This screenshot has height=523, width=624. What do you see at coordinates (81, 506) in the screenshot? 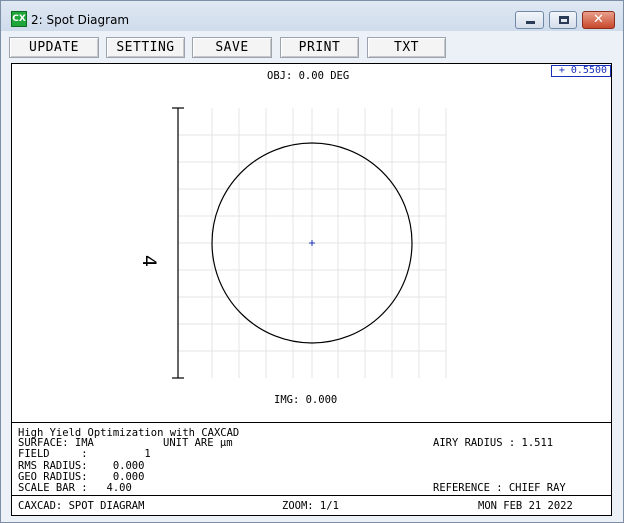
I see `footer-title: CAXCAD: SPOT DIAGRAM` at bounding box center [81, 506].